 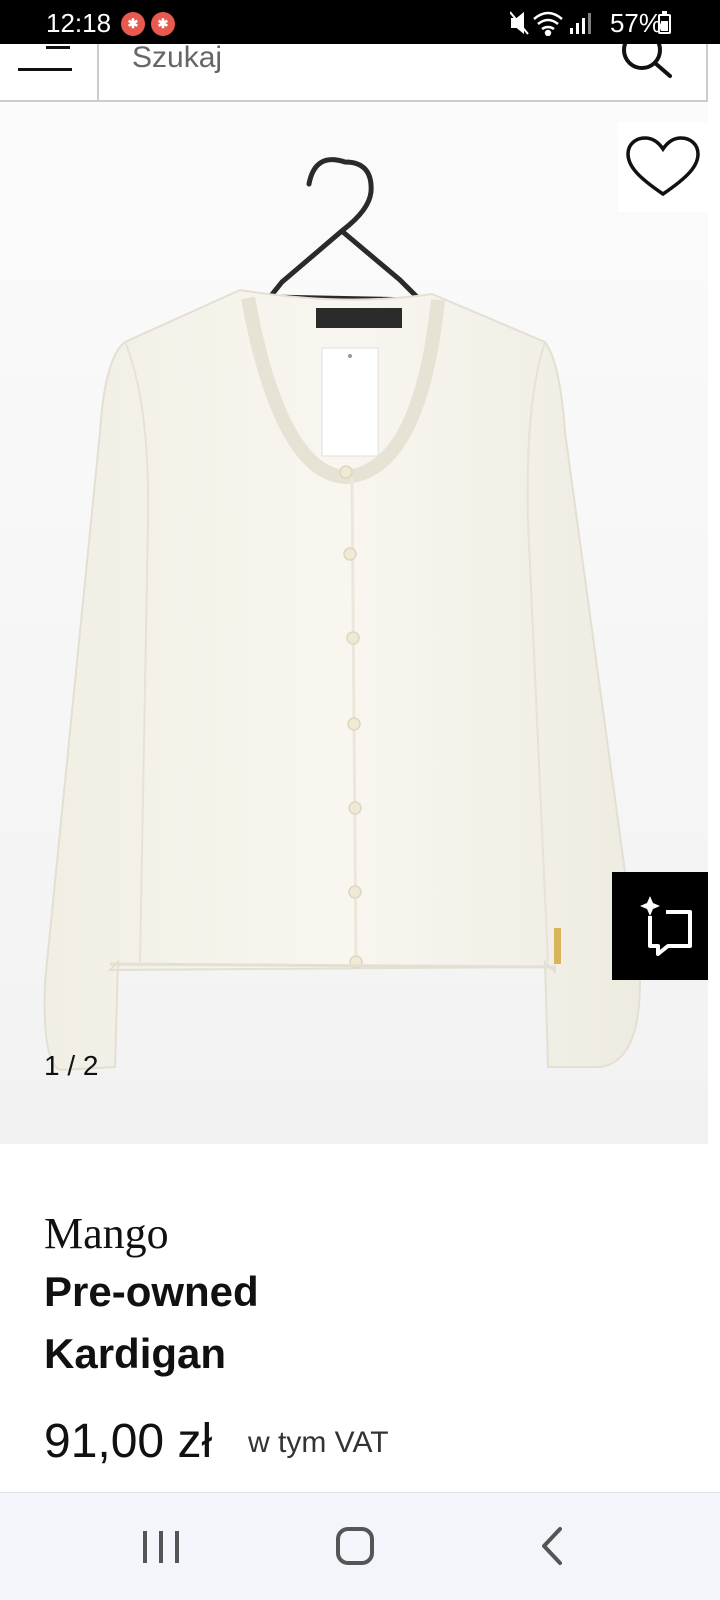 What do you see at coordinates (128, 1441) in the screenshot?
I see `product-price: 91,00 zł` at bounding box center [128, 1441].